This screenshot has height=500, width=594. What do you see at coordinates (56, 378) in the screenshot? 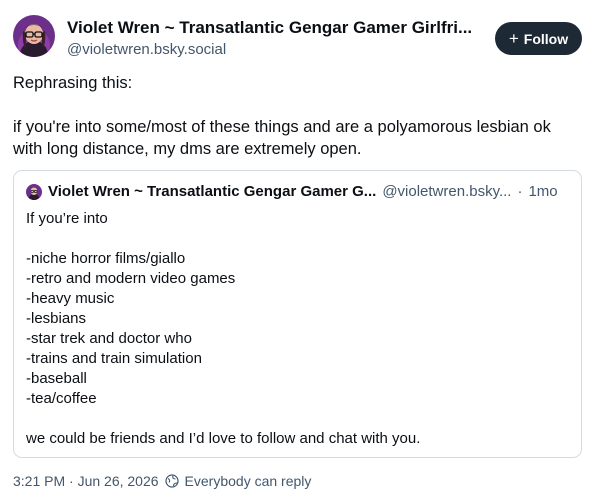
I see `quote-line: -baseball` at bounding box center [56, 378].